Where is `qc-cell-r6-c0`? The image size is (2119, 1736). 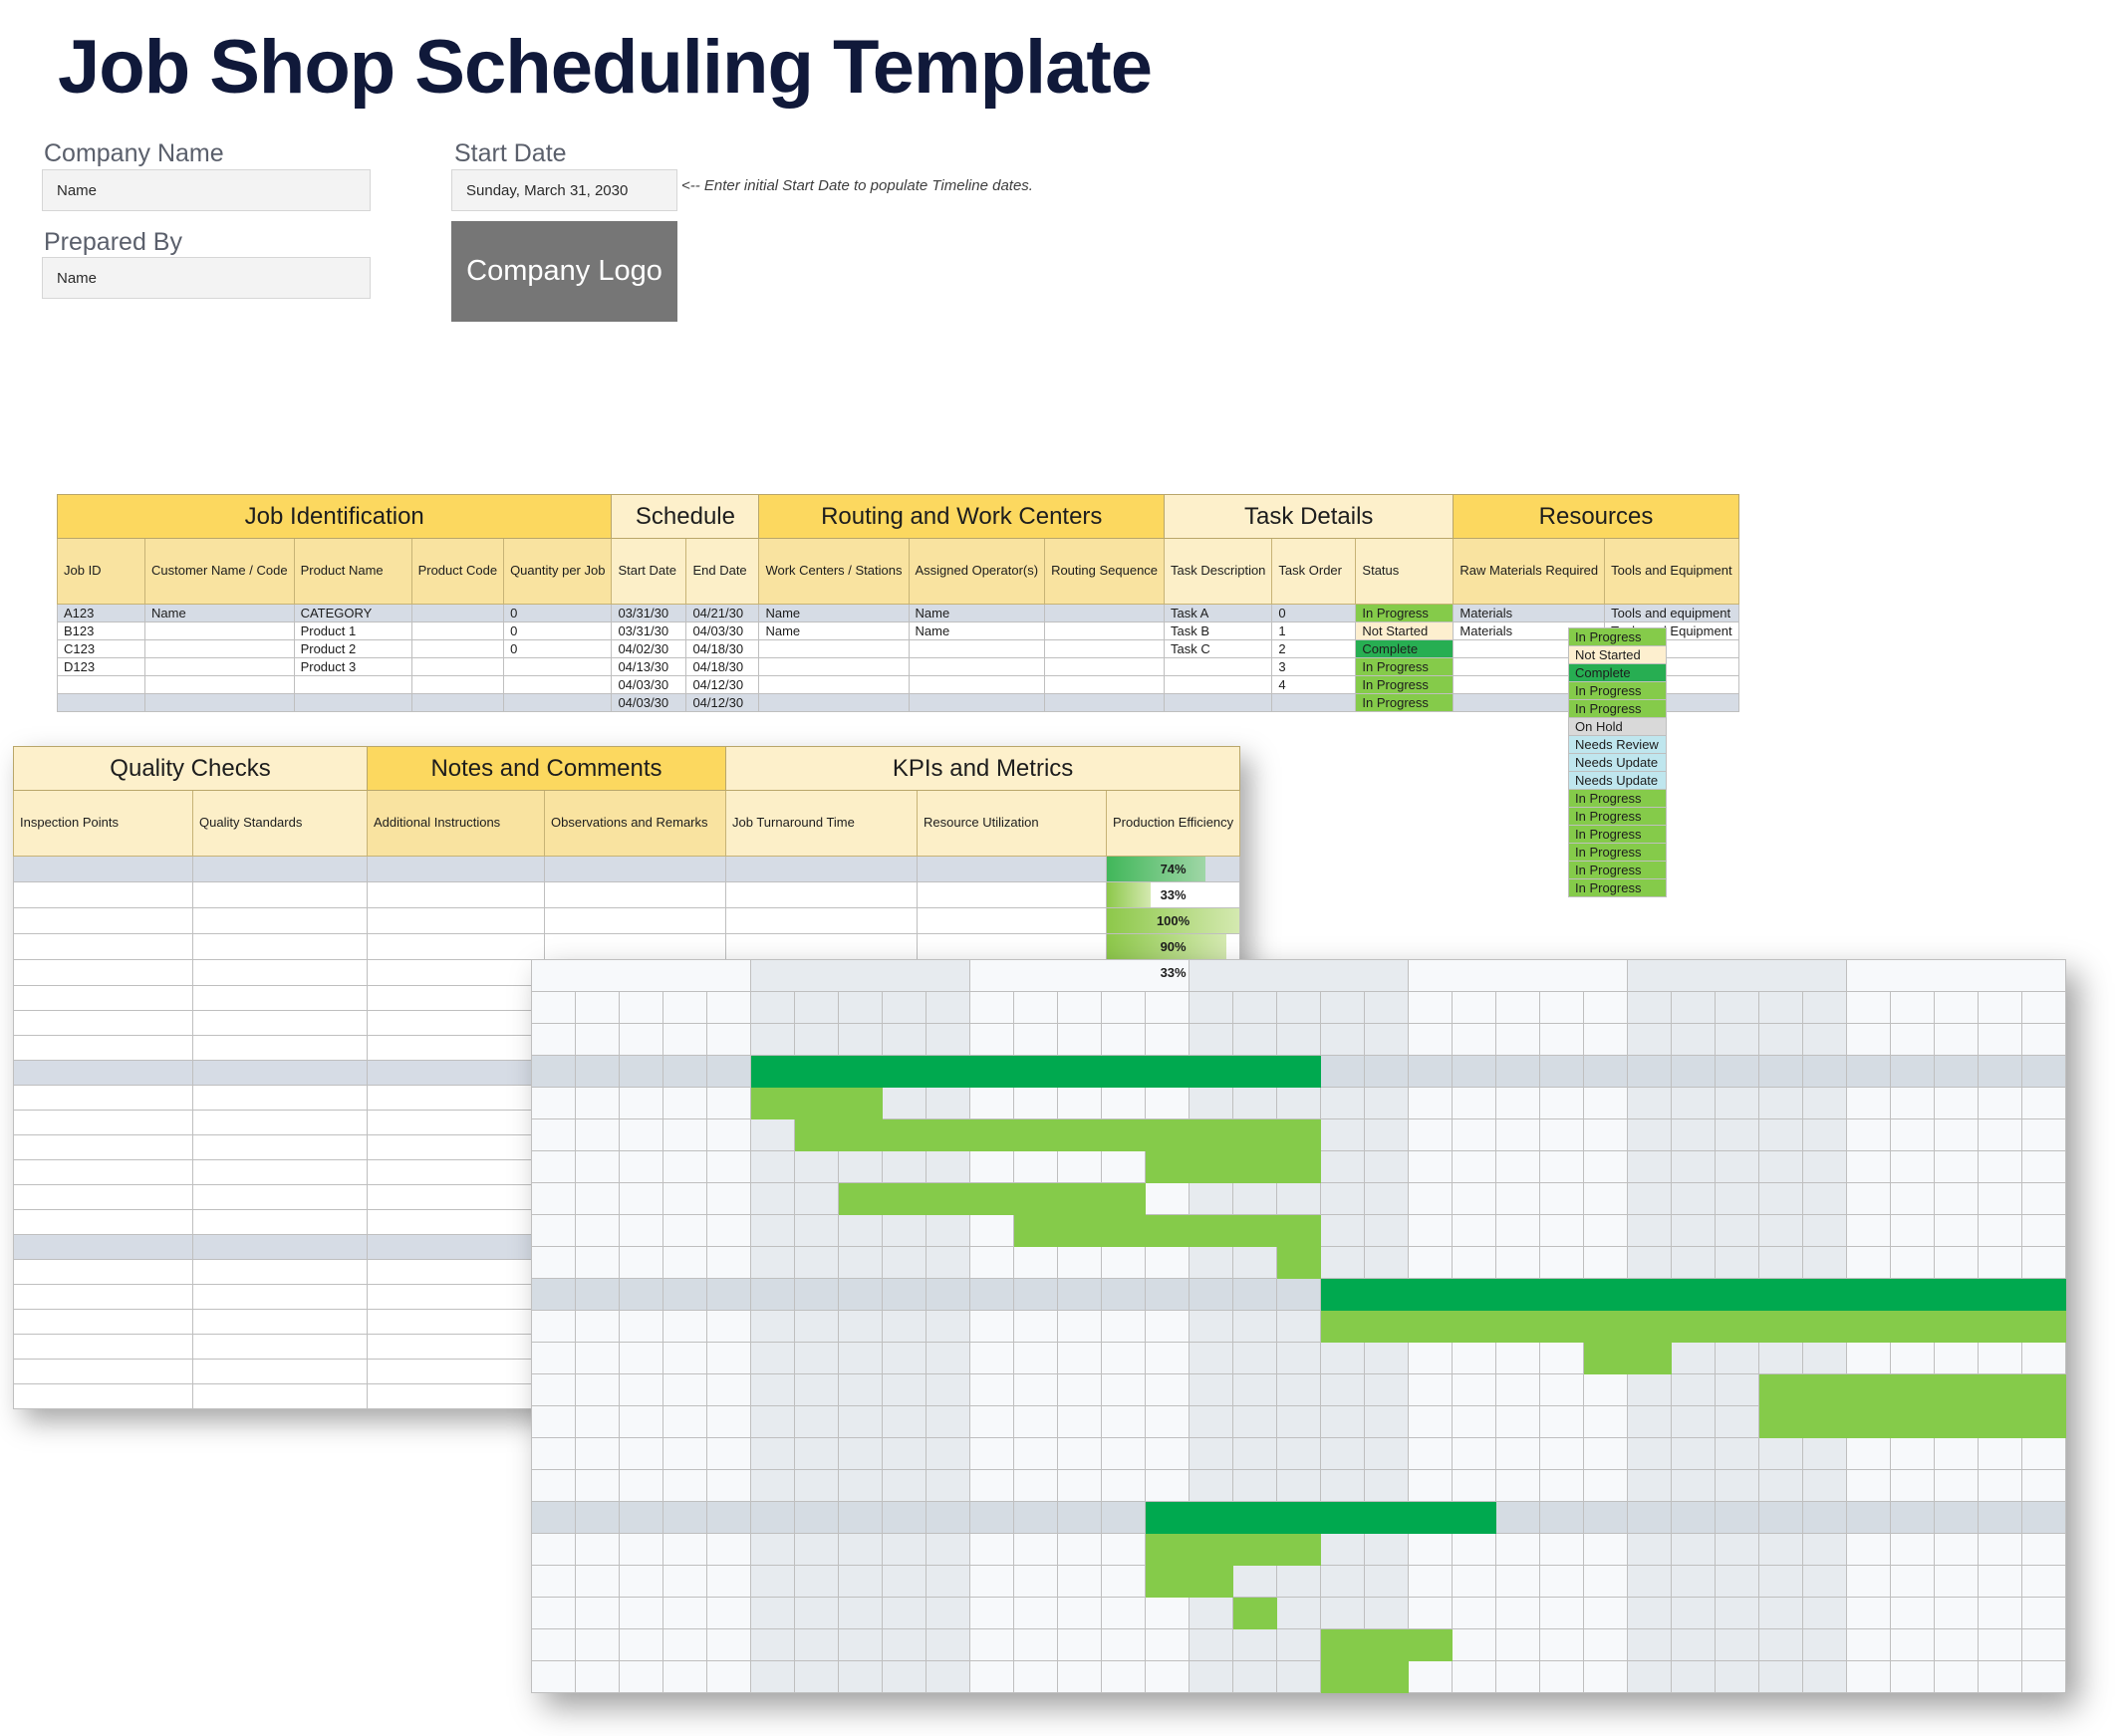
qc-cell-r6-c0 is located at coordinates (103, 1023).